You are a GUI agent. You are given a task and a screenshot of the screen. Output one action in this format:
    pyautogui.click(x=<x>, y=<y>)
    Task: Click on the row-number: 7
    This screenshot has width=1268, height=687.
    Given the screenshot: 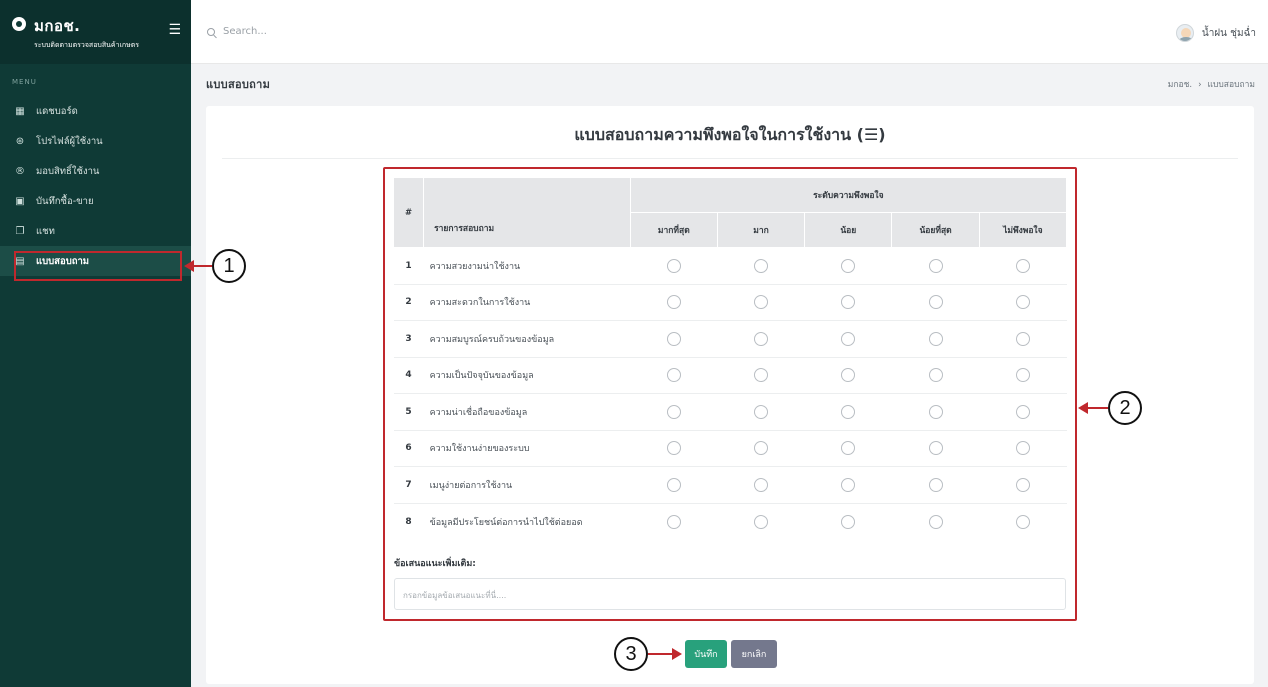 What is the action you would take?
    pyautogui.click(x=408, y=484)
    